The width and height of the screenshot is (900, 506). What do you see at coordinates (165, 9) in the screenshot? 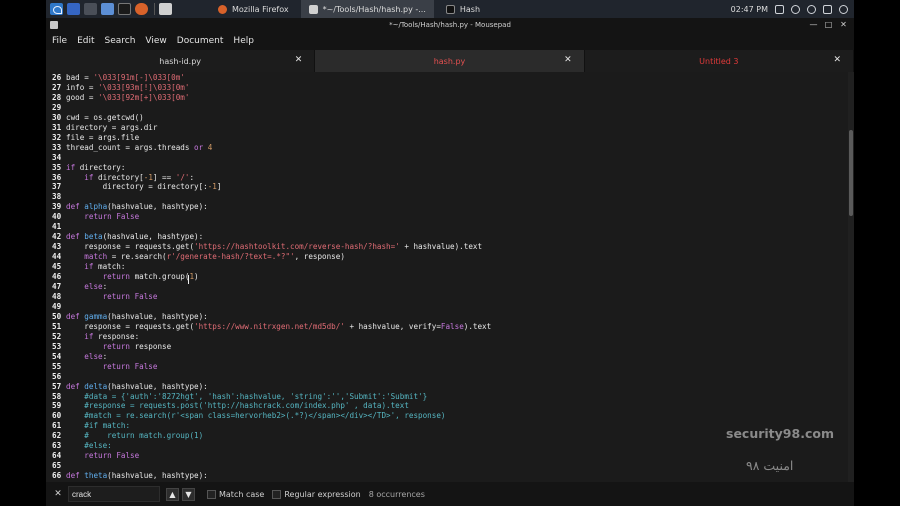
I see `editor-launcher-icon` at bounding box center [165, 9].